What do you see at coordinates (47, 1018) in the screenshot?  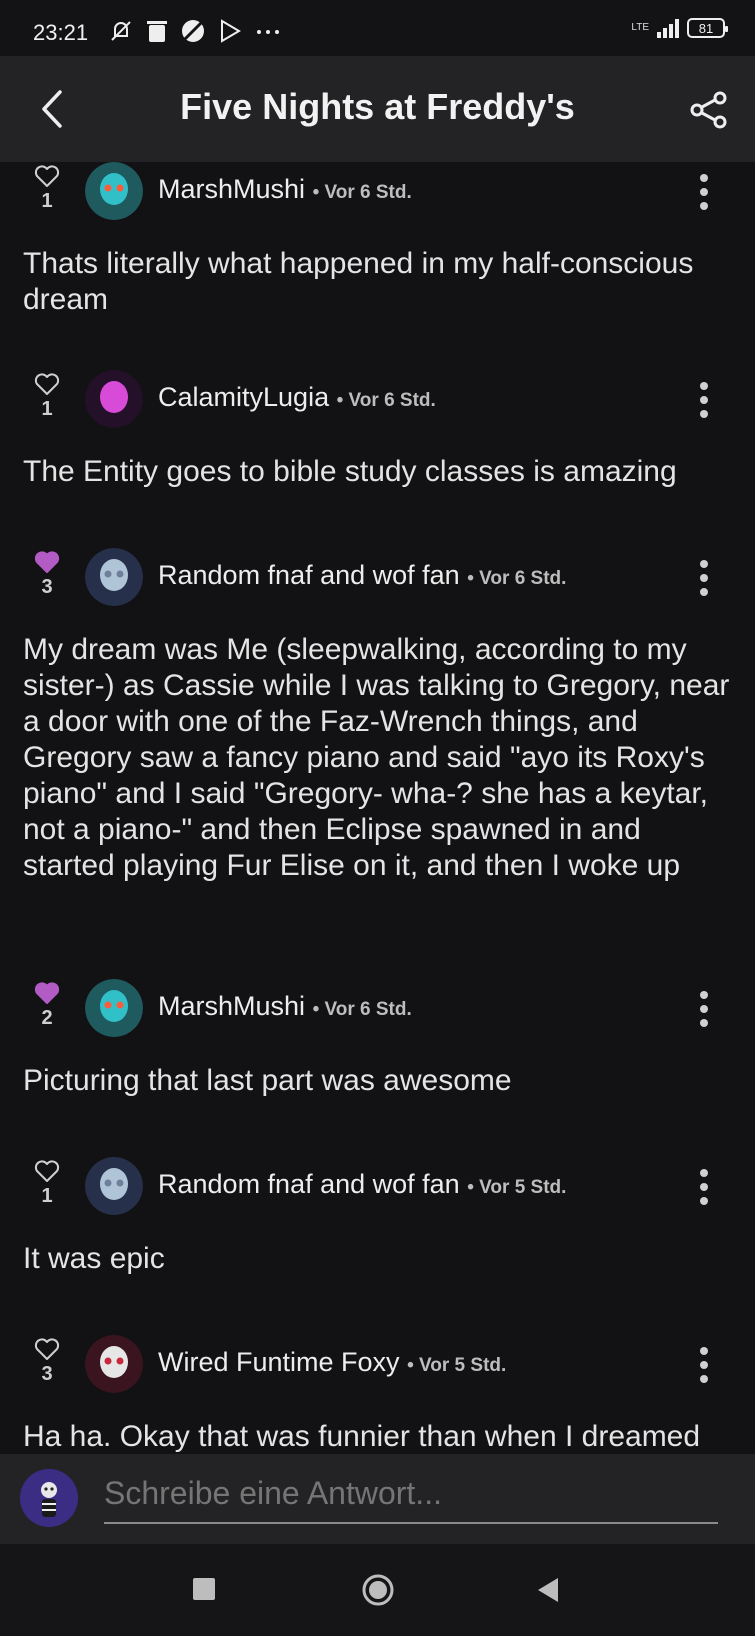 I see `like-count: 2` at bounding box center [47, 1018].